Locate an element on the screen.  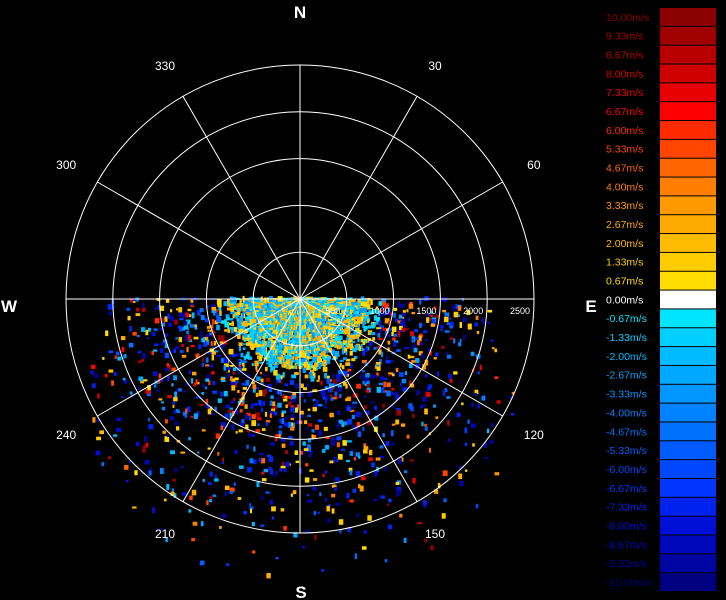
velocity-bin-2070 is located at coordinates (198, 452).